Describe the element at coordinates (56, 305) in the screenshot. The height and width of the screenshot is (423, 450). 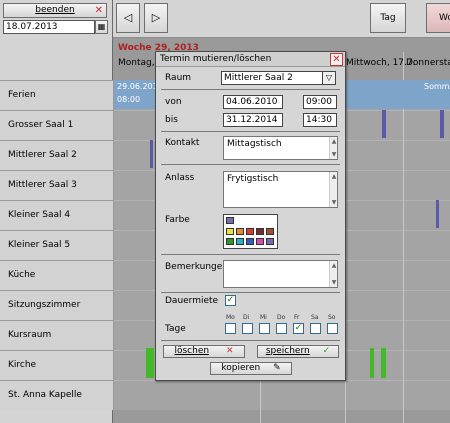
I see `room-row: Sitzungszimmer` at that location.